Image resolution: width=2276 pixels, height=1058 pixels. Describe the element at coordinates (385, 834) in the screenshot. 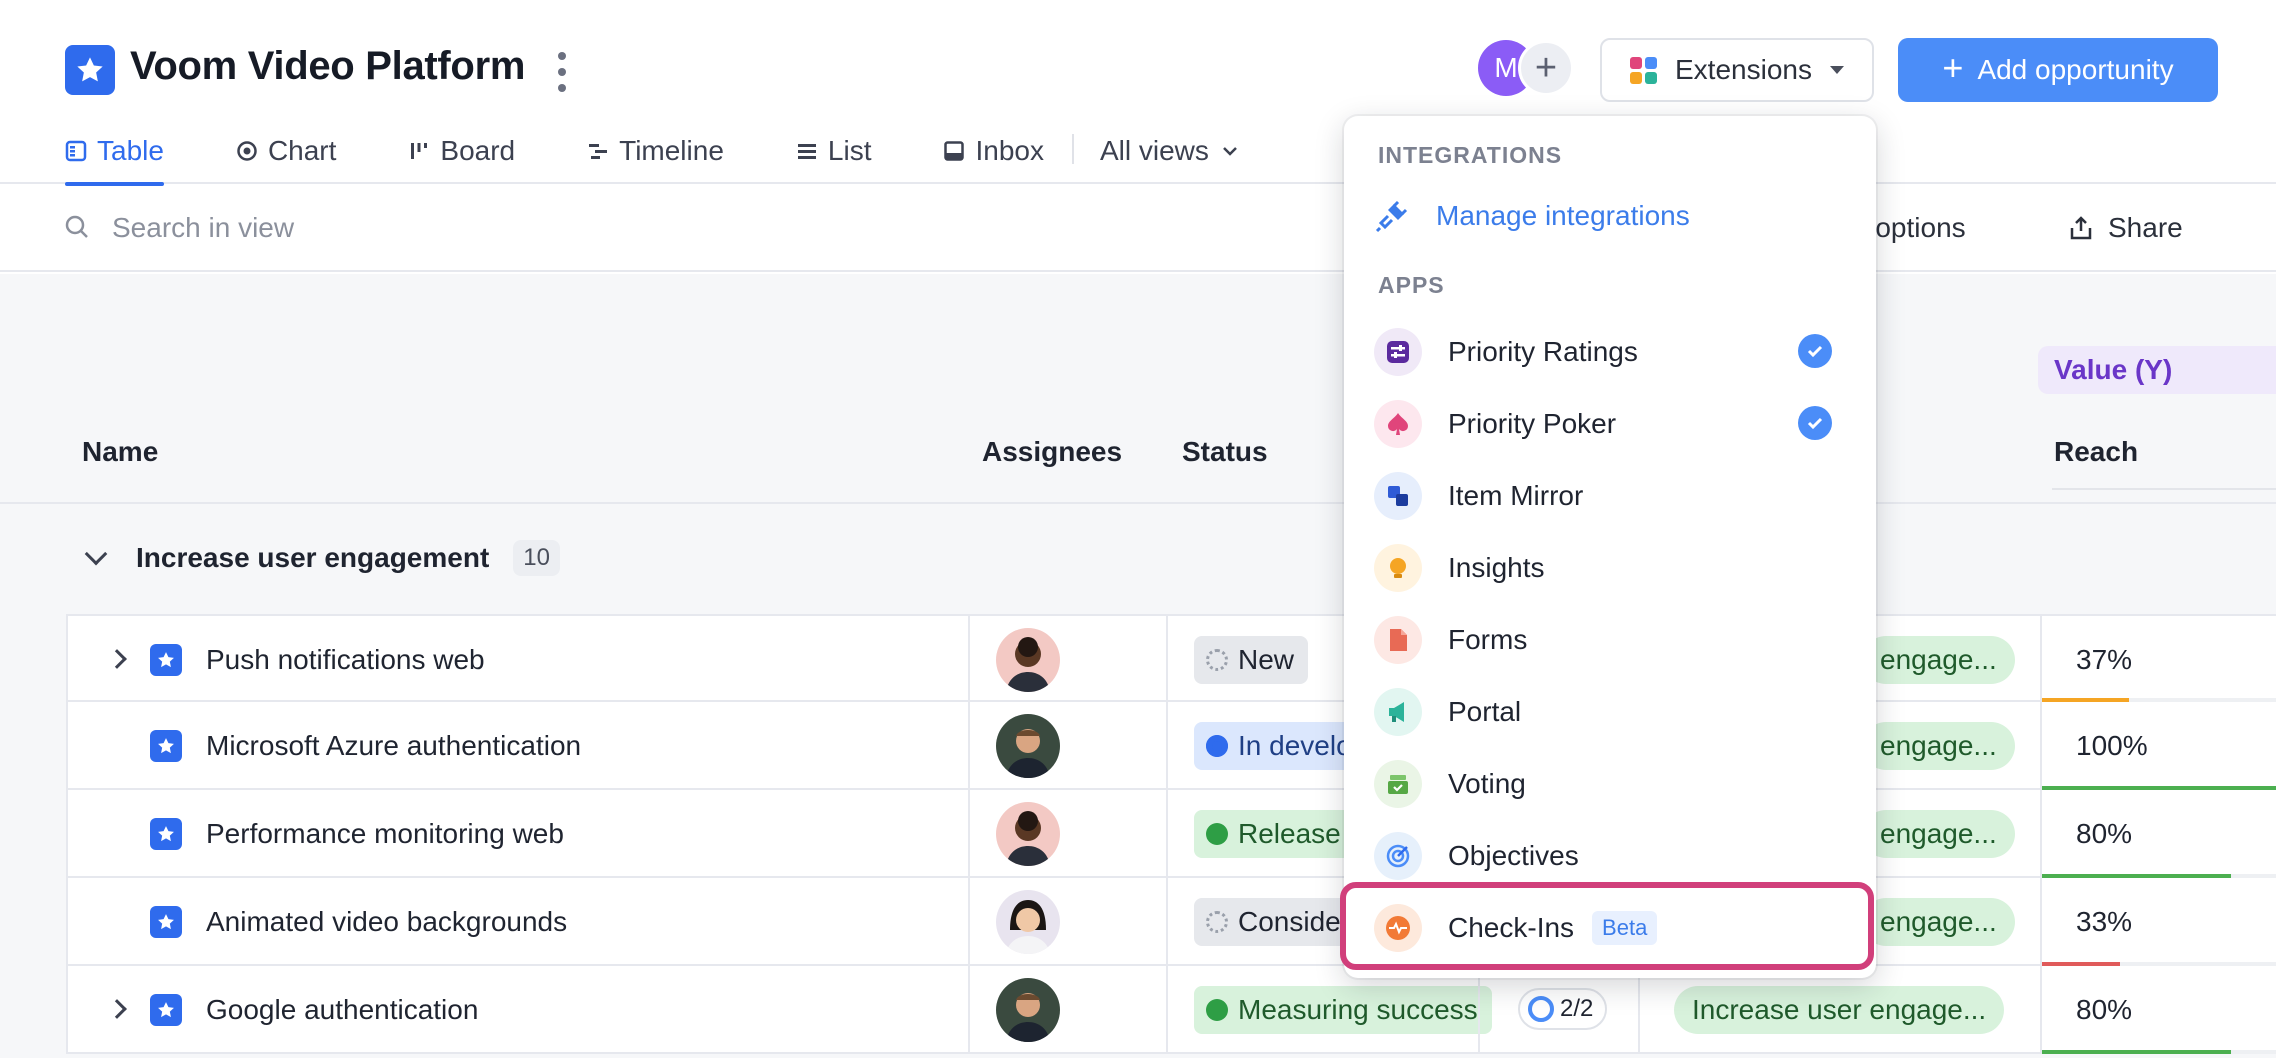

I see `row-name: Performance monitoring web` at that location.